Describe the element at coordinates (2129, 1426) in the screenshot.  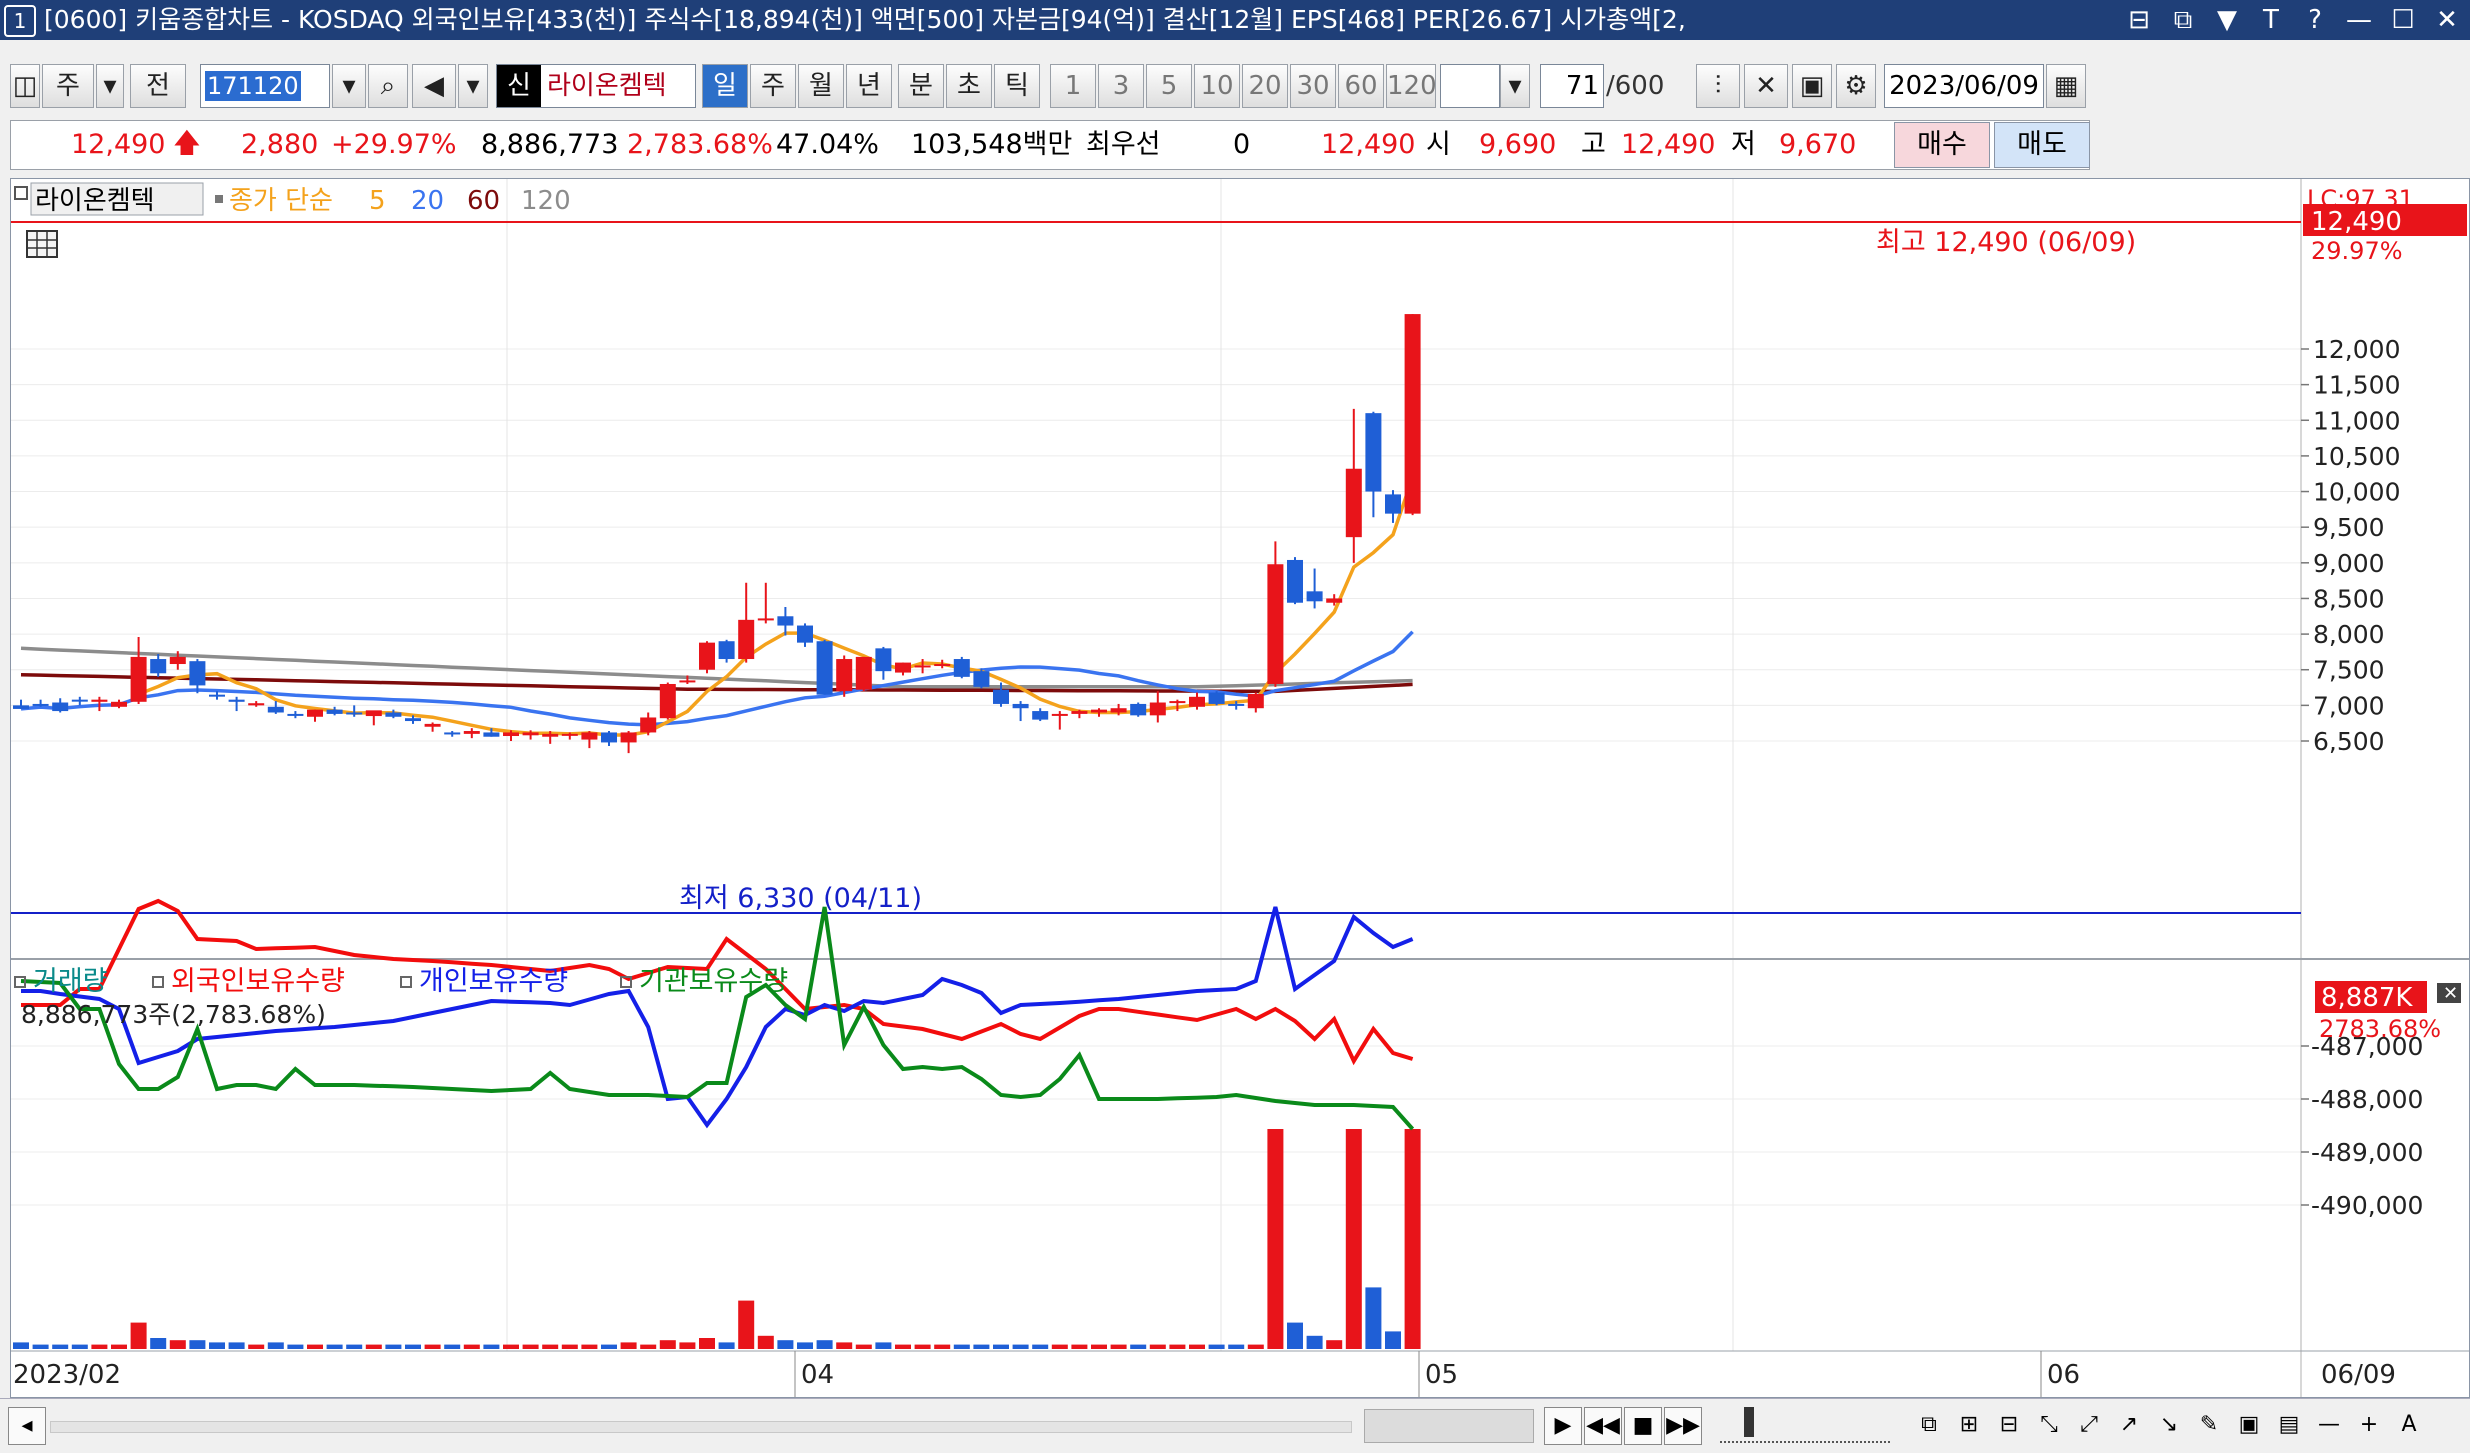
I see `trend-icon-3: ↗` at that location.